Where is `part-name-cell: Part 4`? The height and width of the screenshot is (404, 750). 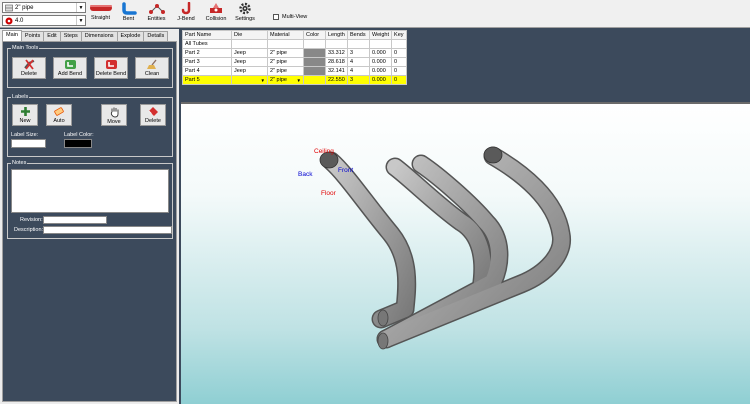
part-name-cell: Part 4 is located at coordinates (207, 71).